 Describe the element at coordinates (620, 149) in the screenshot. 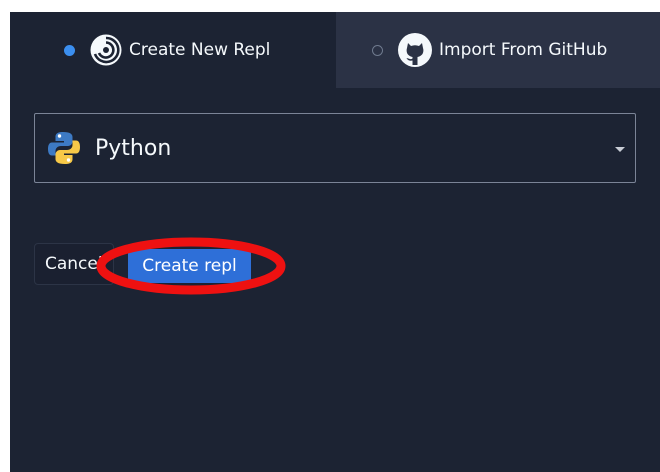

I see `chevron-down-icon` at that location.